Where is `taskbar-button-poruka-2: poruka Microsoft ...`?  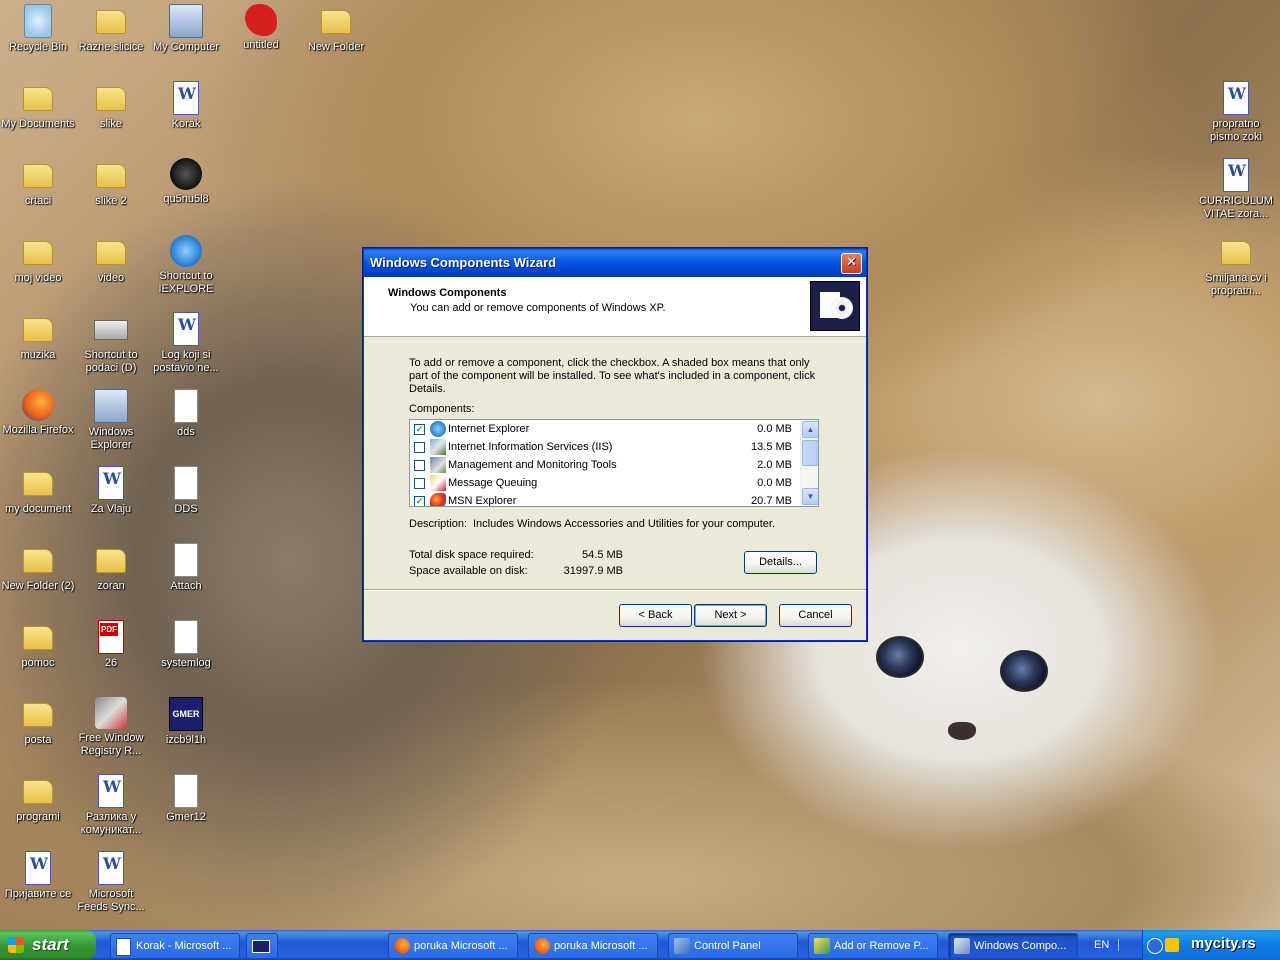 taskbar-button-poruka-2: poruka Microsoft ... is located at coordinates (593, 946).